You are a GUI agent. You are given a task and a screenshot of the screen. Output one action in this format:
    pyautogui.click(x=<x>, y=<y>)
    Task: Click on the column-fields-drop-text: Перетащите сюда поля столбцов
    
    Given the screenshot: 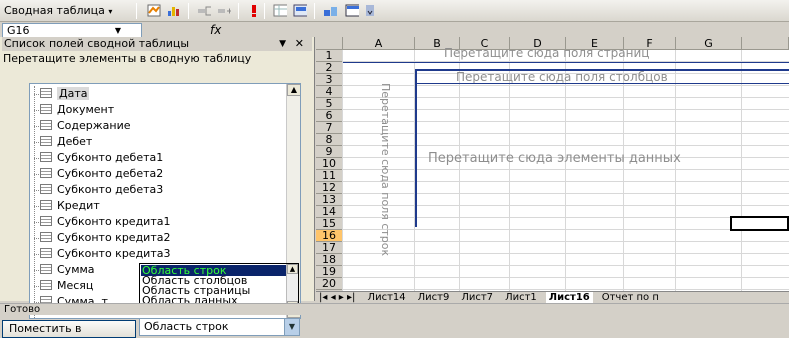 What is the action you would take?
    pyautogui.click(x=562, y=77)
    